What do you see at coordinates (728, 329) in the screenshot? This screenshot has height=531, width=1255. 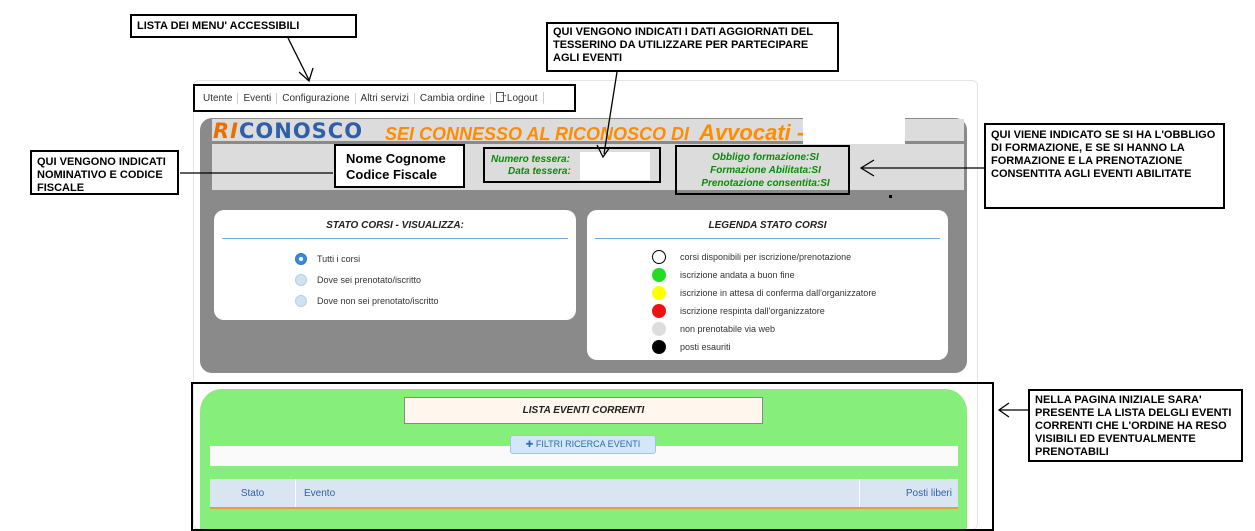 I see `legend-label: non prenotabile via web` at bounding box center [728, 329].